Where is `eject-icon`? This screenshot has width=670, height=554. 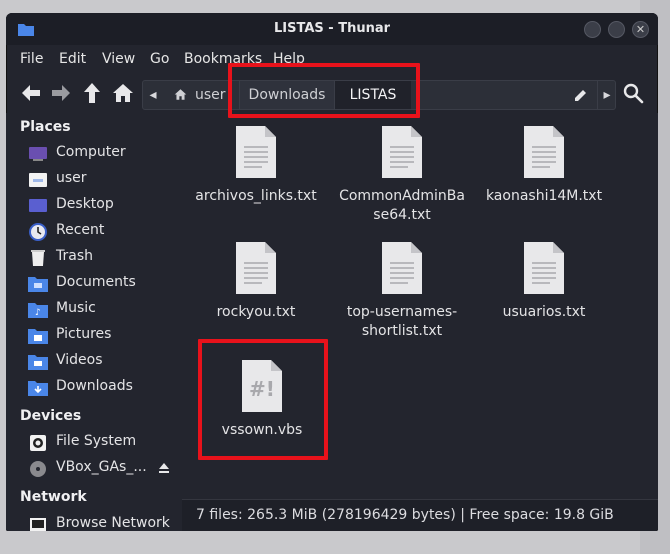 eject-icon is located at coordinates (164, 468).